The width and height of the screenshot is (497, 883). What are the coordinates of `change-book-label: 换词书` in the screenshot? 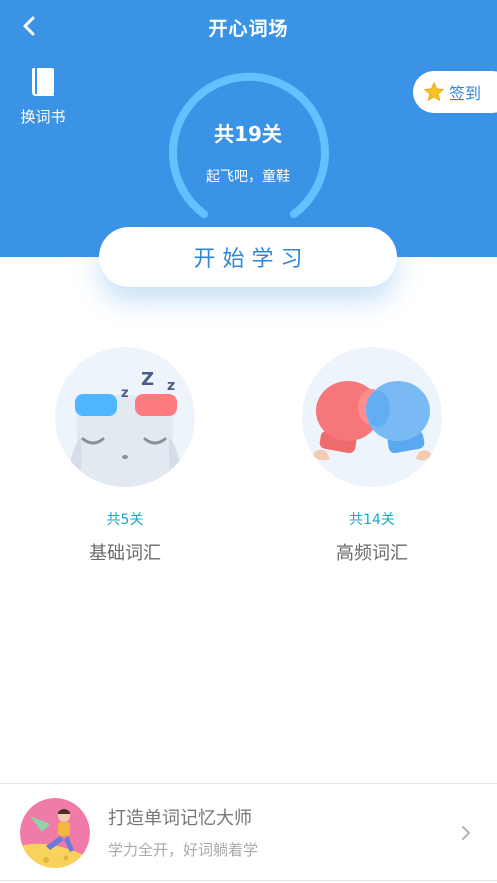 It's located at (43, 117).